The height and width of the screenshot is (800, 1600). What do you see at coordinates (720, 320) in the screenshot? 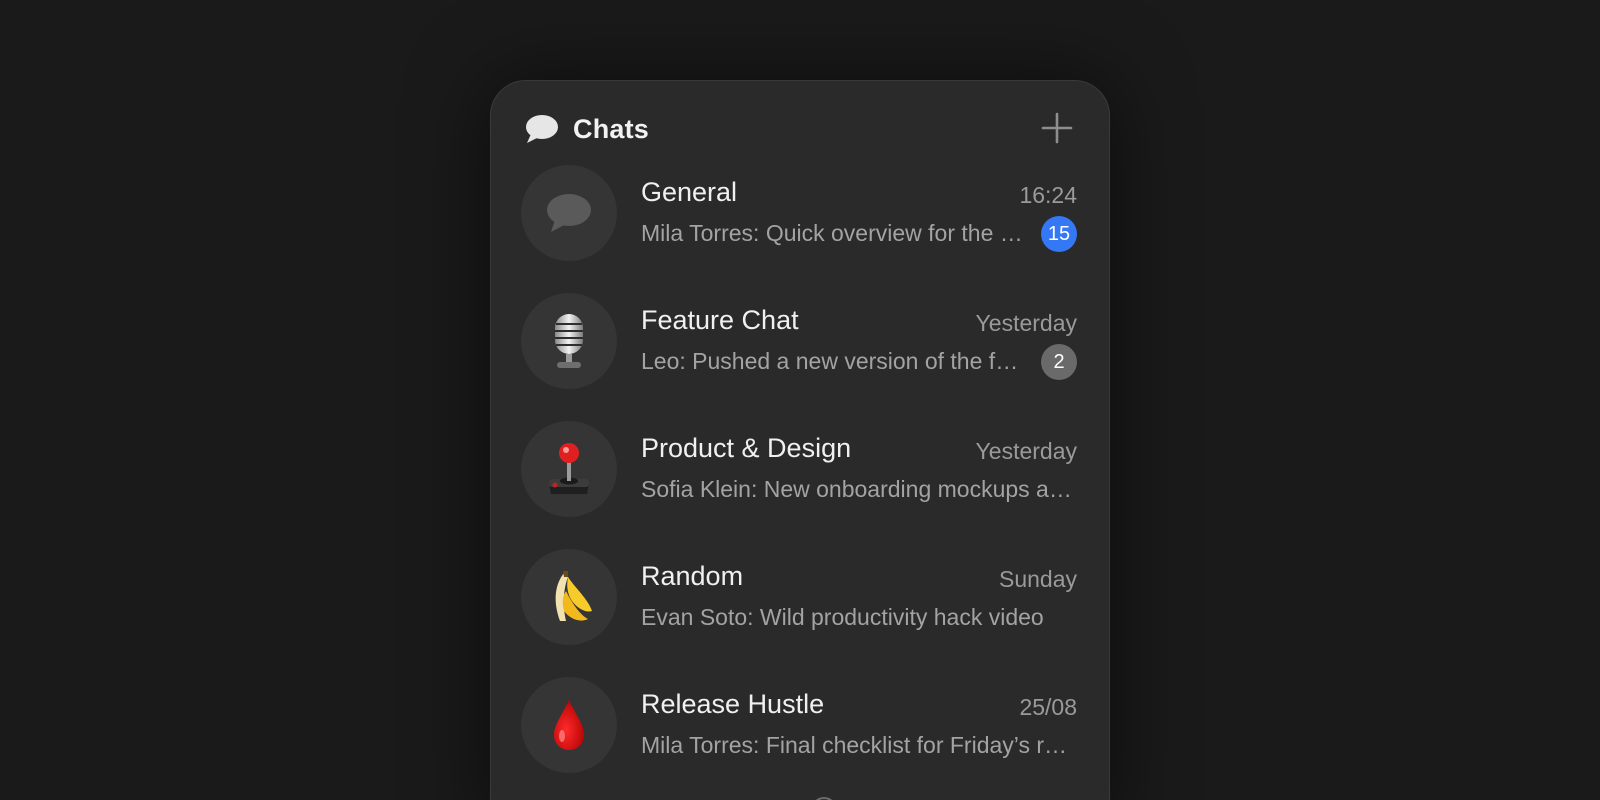
I see `chat-name: Feature Chat` at bounding box center [720, 320].